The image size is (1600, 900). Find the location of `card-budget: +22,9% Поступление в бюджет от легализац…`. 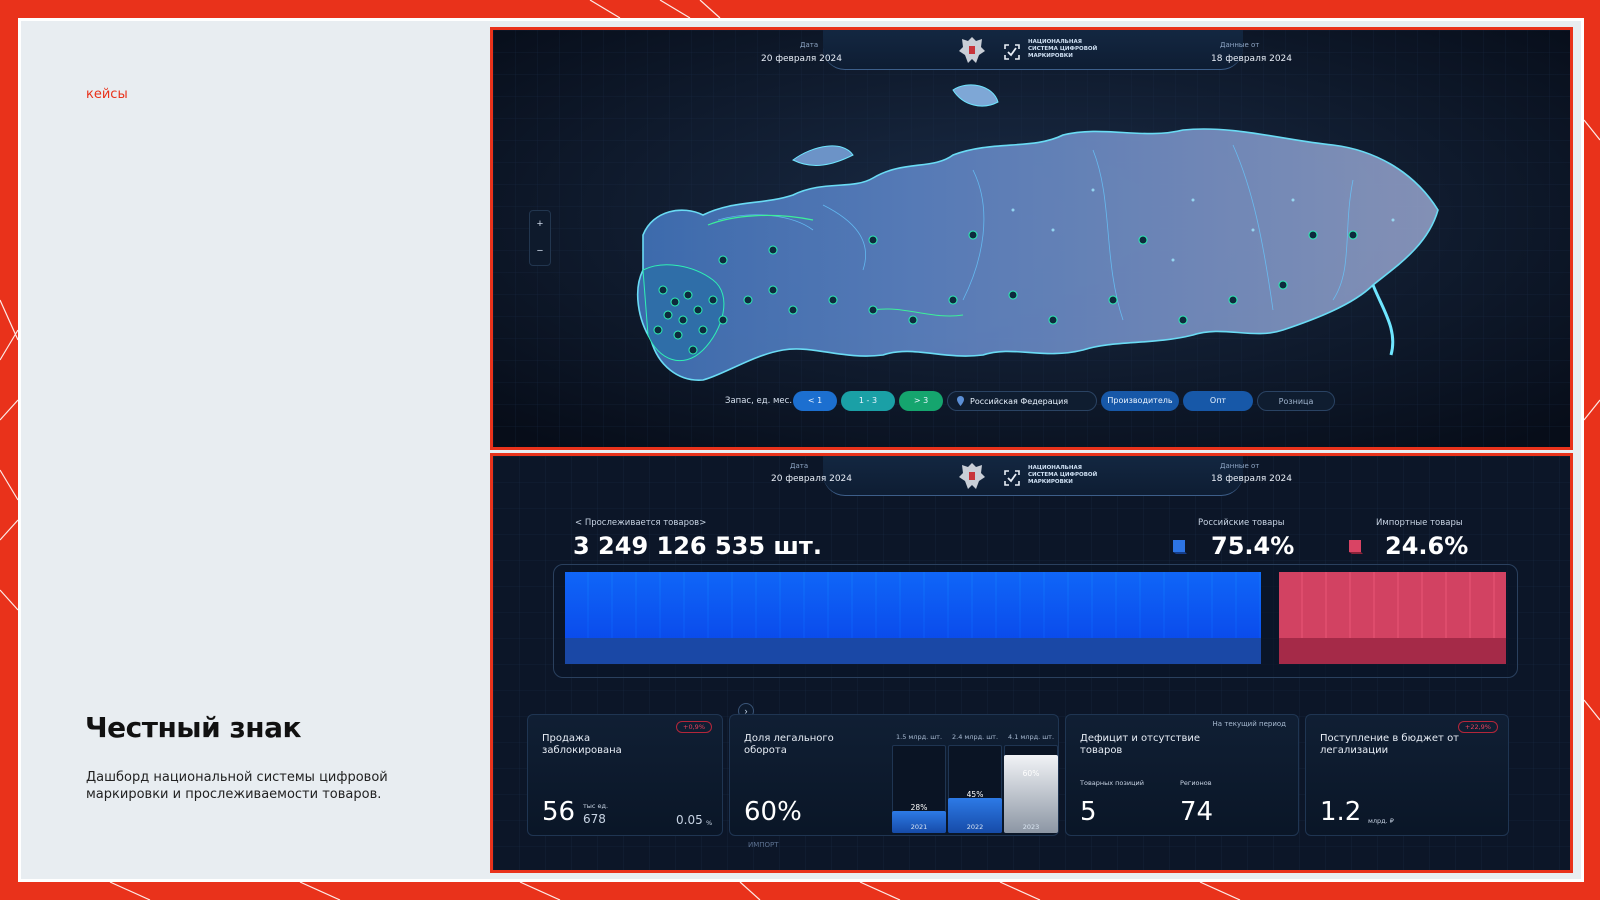

card-budget: +22,9% Поступление в бюджет от легализац… is located at coordinates (1407, 775).